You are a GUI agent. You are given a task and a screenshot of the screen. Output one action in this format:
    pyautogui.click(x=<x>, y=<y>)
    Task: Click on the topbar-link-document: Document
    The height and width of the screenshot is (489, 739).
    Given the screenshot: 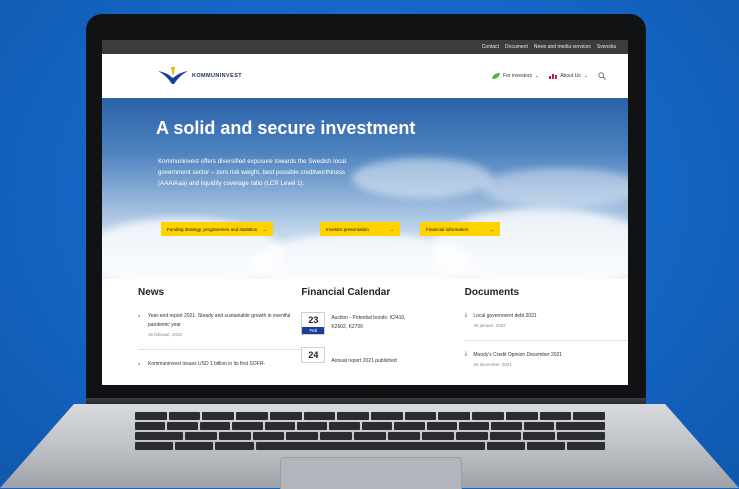 What is the action you would take?
    pyautogui.click(x=516, y=47)
    